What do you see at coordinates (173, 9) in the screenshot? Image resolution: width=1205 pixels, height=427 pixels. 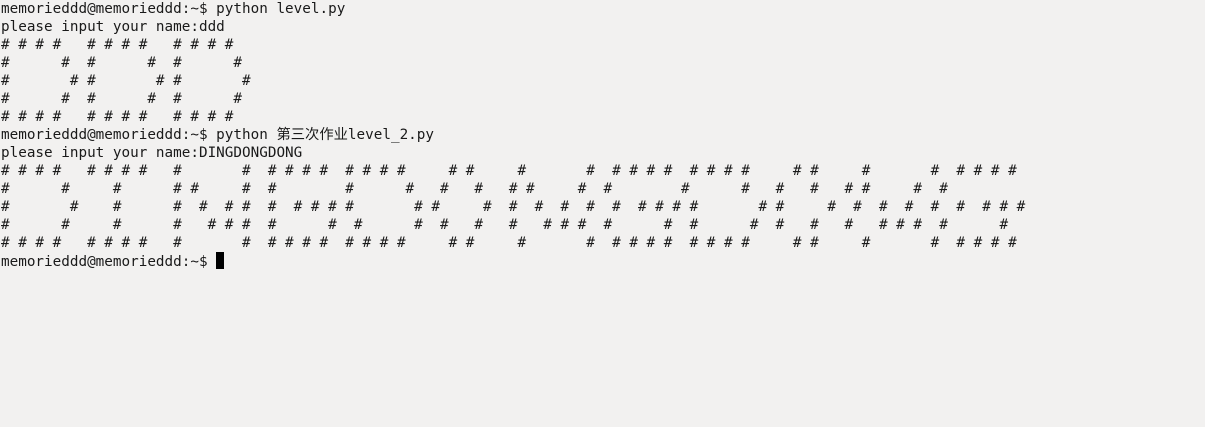 I see `command-line-1: memorieddd@memorieddd:~$ python level.py` at bounding box center [173, 9].